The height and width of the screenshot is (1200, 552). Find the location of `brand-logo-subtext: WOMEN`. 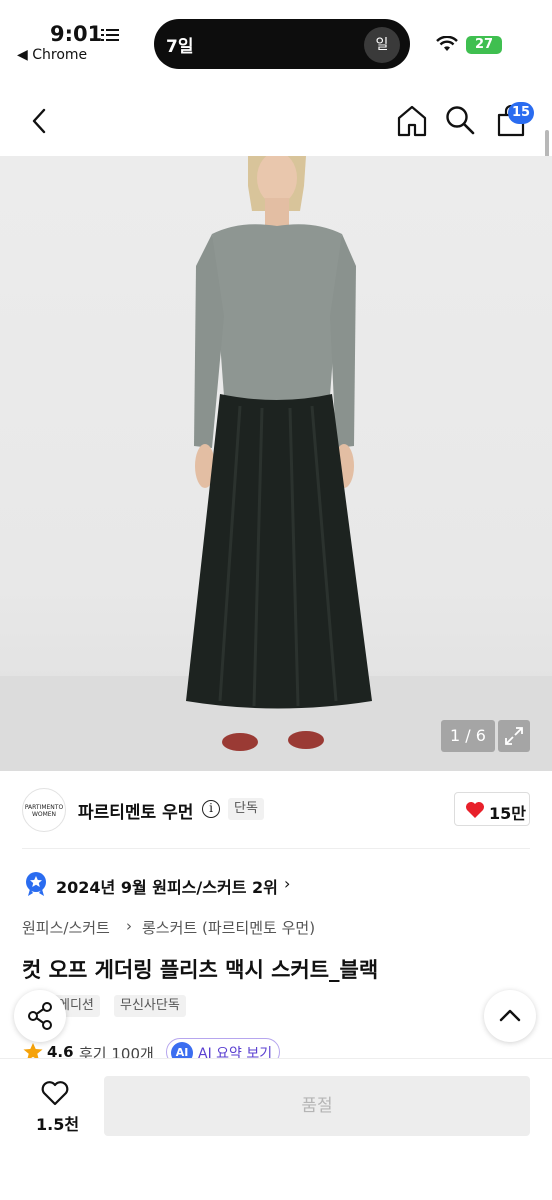

brand-logo-subtext: WOMEN is located at coordinates (44, 814).